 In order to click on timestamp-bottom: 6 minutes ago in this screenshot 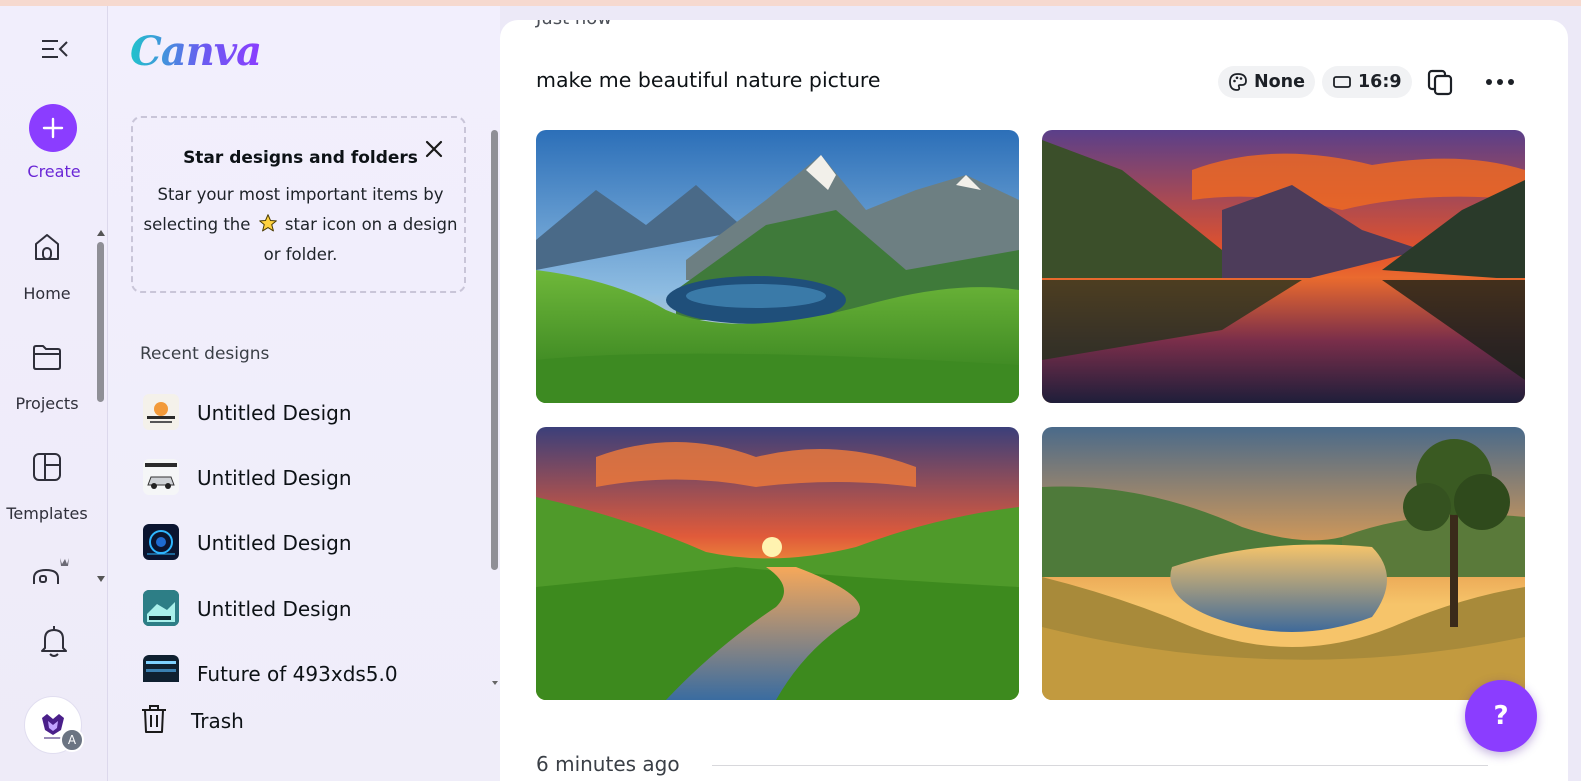, I will do `click(608, 764)`.